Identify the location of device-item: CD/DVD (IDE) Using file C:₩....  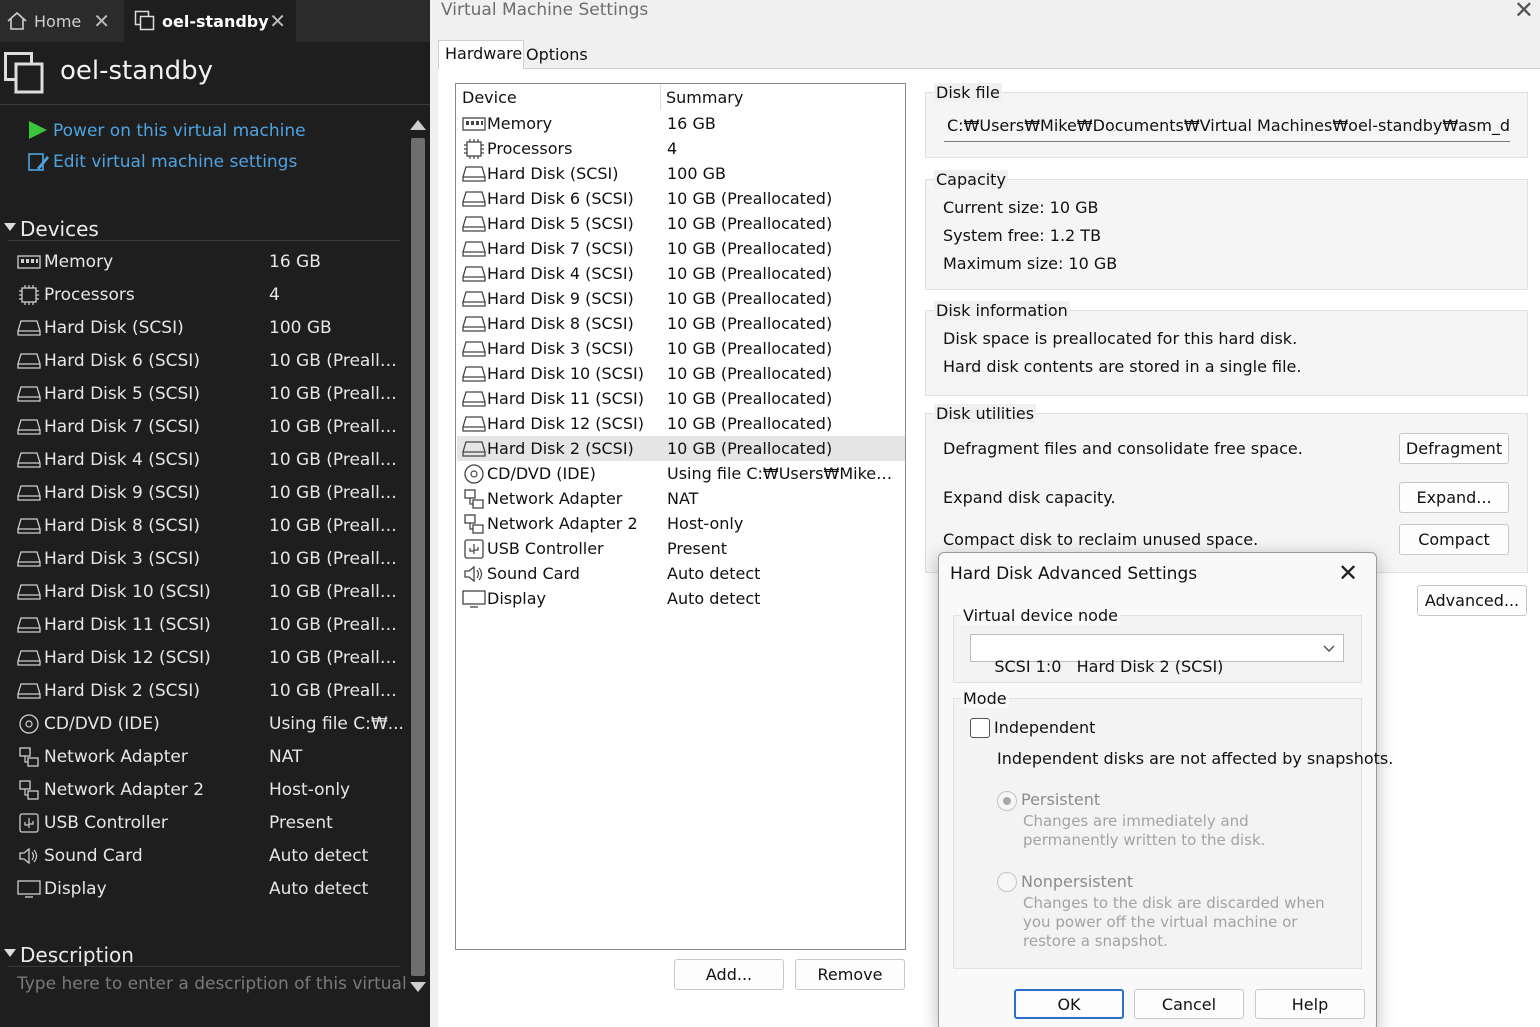
(210, 723).